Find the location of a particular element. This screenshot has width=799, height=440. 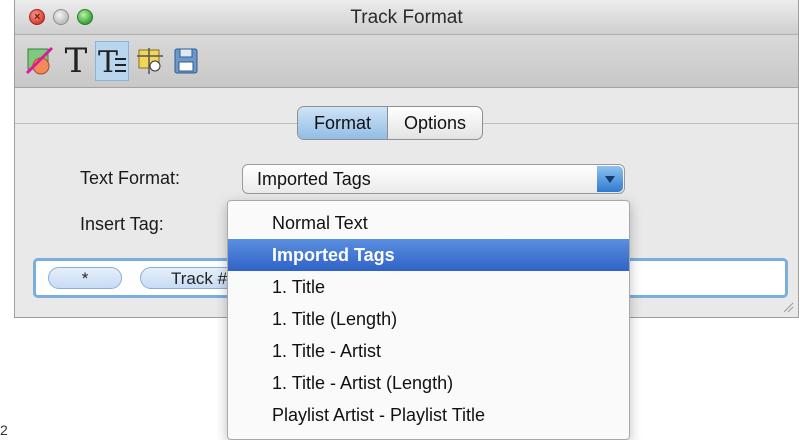

image-position-tool-button is located at coordinates (150, 61).